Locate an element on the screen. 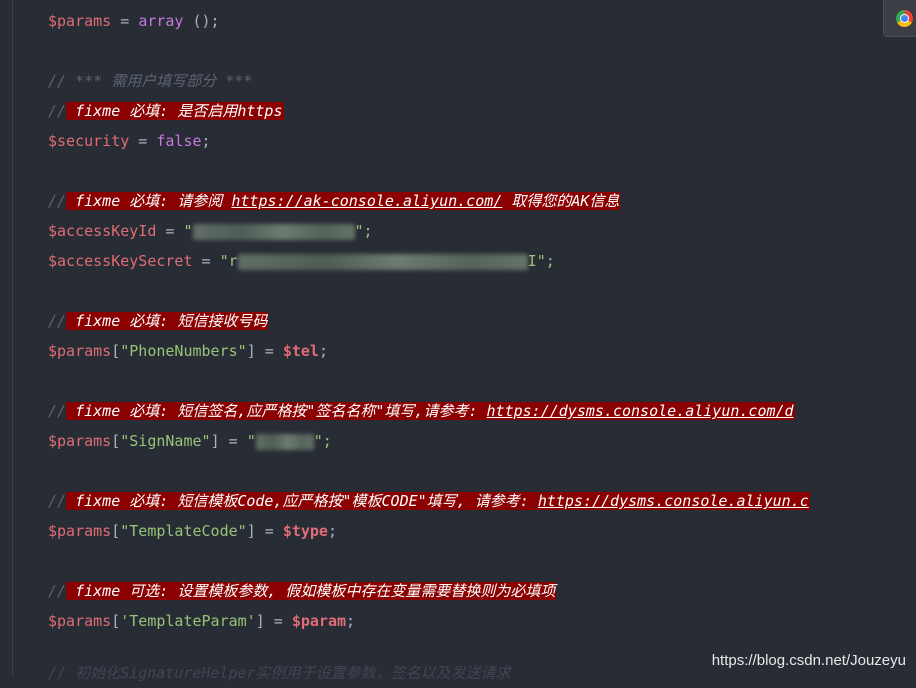  code-line-14: // fixme 可选: 设置模板参数, 假如模板中存在变量需要替换则为必填项 is located at coordinates (302, 591).